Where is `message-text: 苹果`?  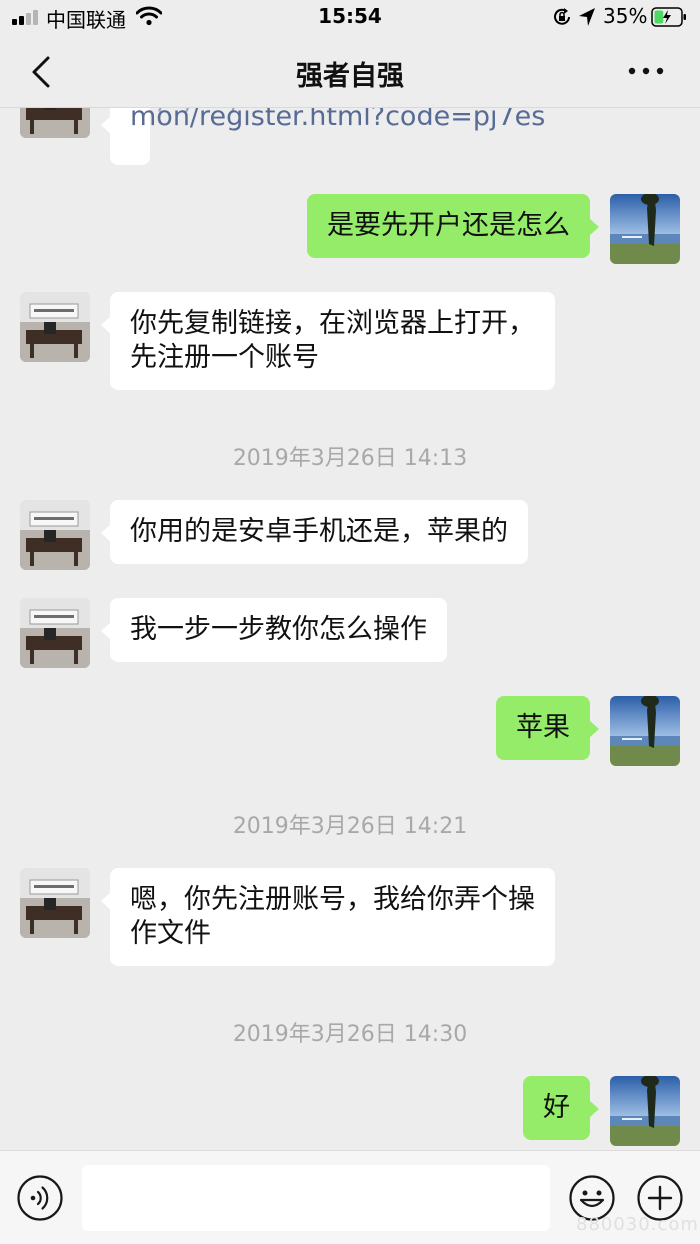
message-text: 苹果 is located at coordinates (543, 727).